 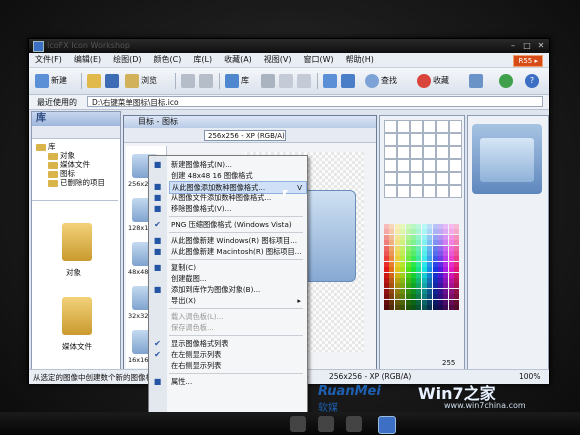 I want to click on context-menu-item: 创建 48x48 16 图像格式, so click(x=237, y=175).